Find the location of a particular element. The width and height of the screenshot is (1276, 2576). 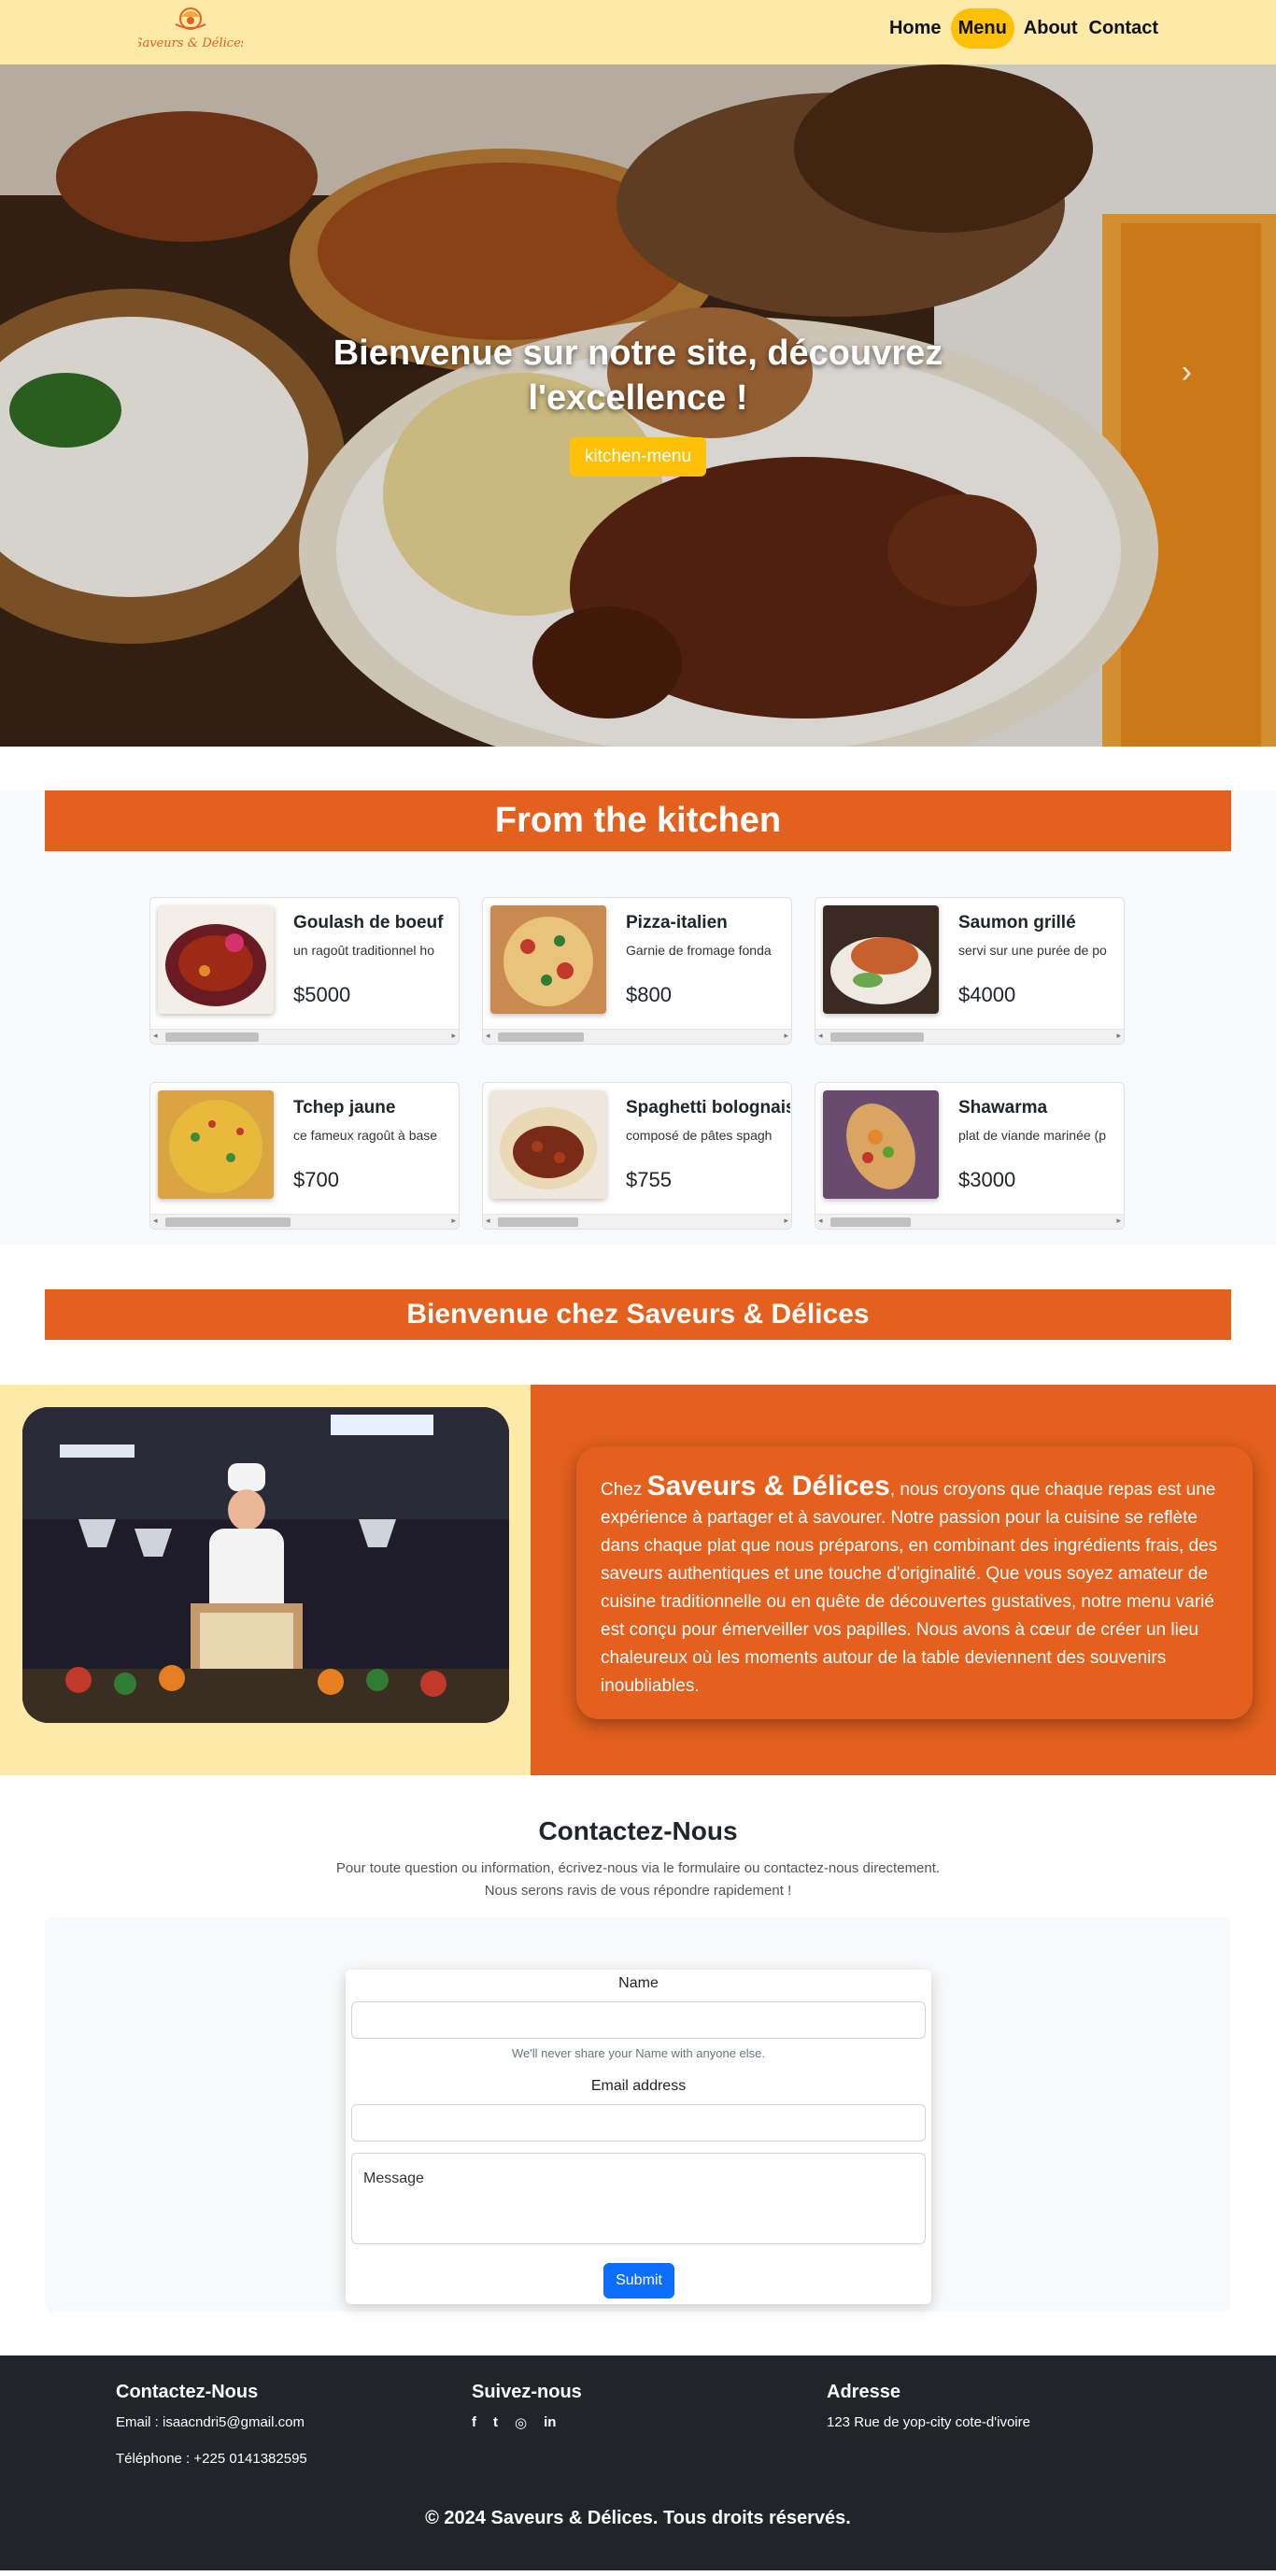

social-links: f t ◎ in is located at coordinates (527, 2422).